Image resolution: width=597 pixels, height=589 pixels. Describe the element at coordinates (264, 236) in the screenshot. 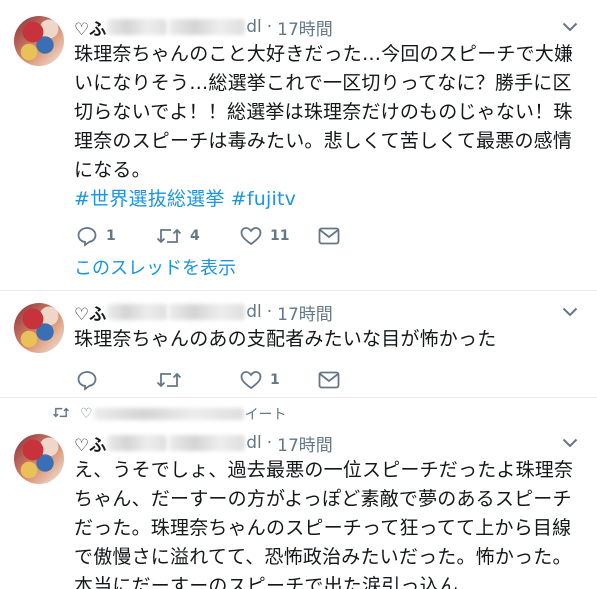

I see `like-button: 11` at that location.